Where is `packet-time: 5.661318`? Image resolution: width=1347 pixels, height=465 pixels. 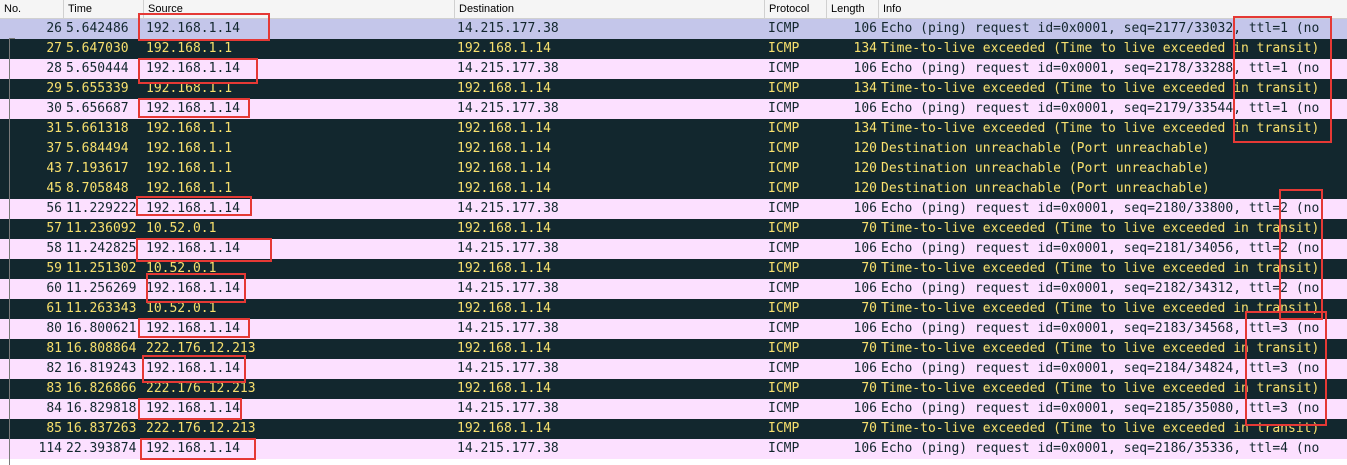 packet-time: 5.661318 is located at coordinates (97, 128).